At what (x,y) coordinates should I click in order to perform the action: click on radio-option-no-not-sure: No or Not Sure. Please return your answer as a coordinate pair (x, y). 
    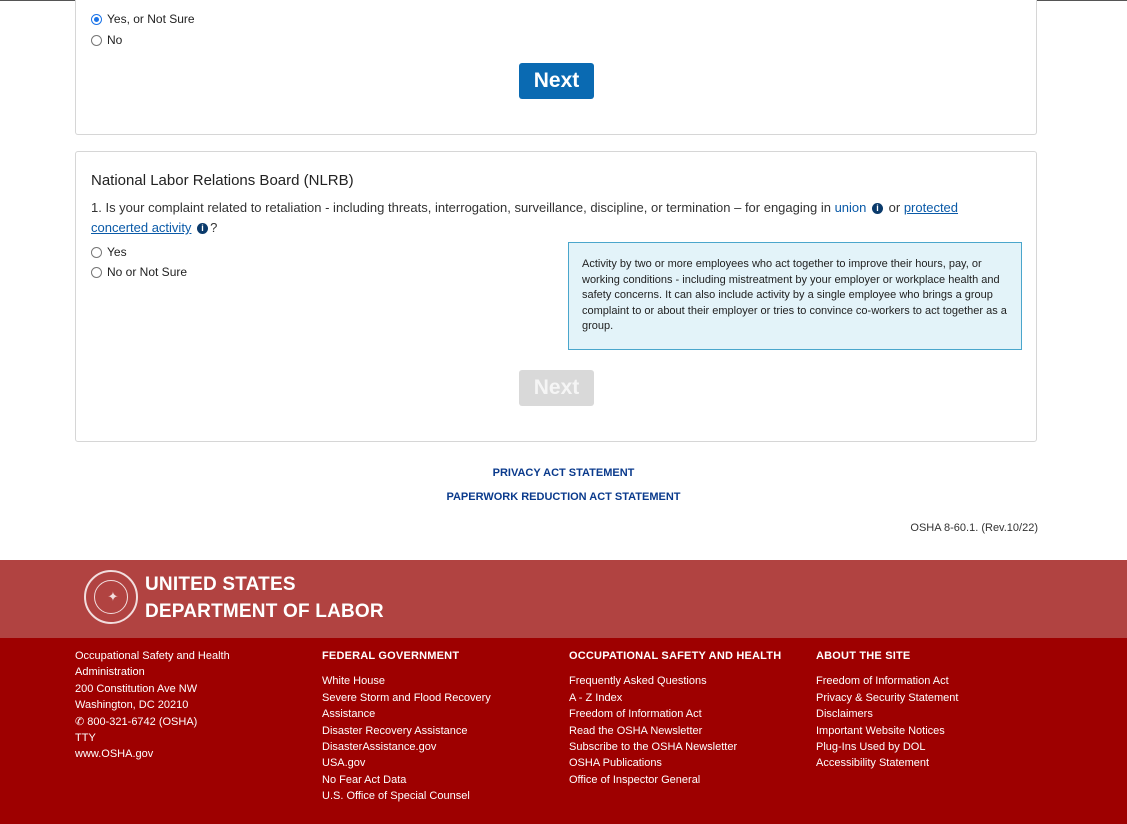
    Looking at the image, I should click on (139, 272).